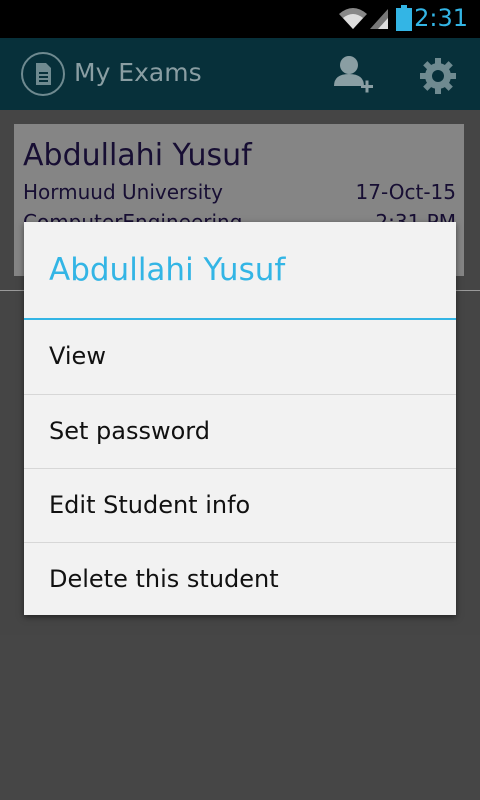 Image resolution: width=480 pixels, height=800 pixels. I want to click on document-icon, so click(43, 74).